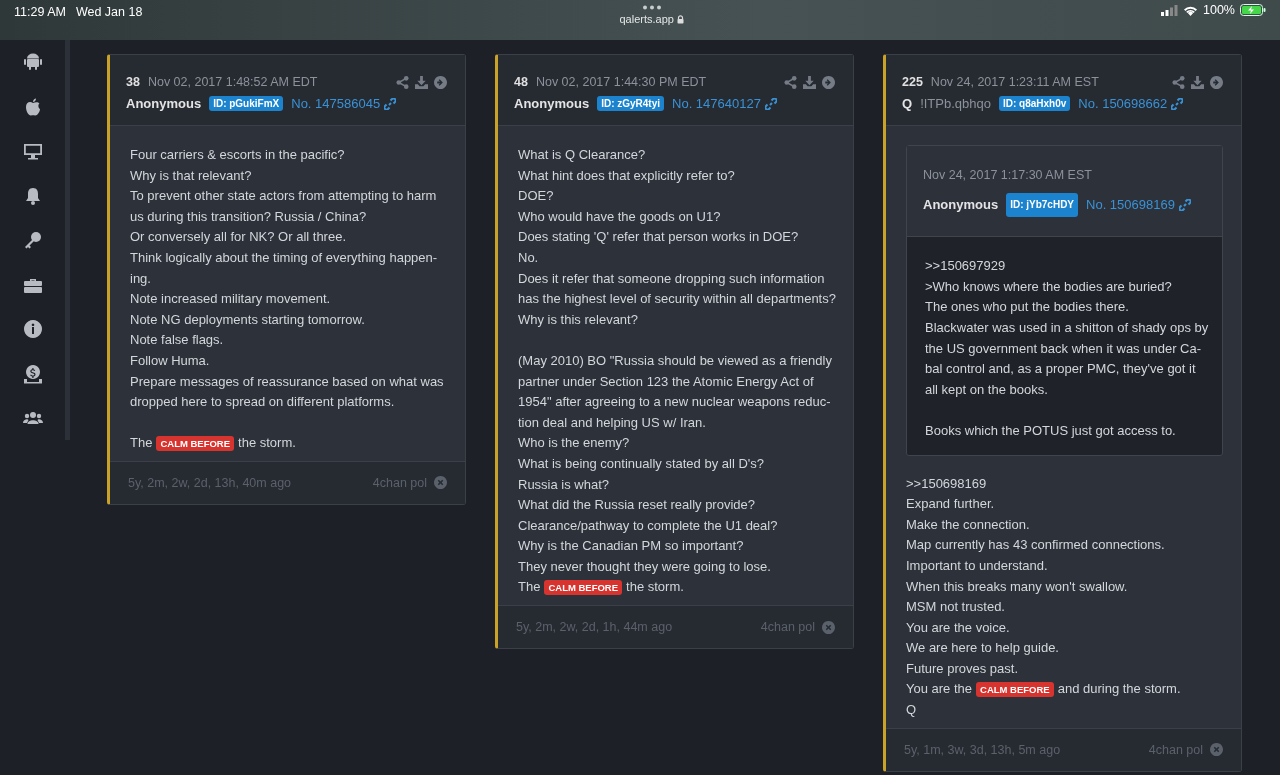 The height and width of the screenshot is (775, 1280). I want to click on info-icon, so click(32, 329).